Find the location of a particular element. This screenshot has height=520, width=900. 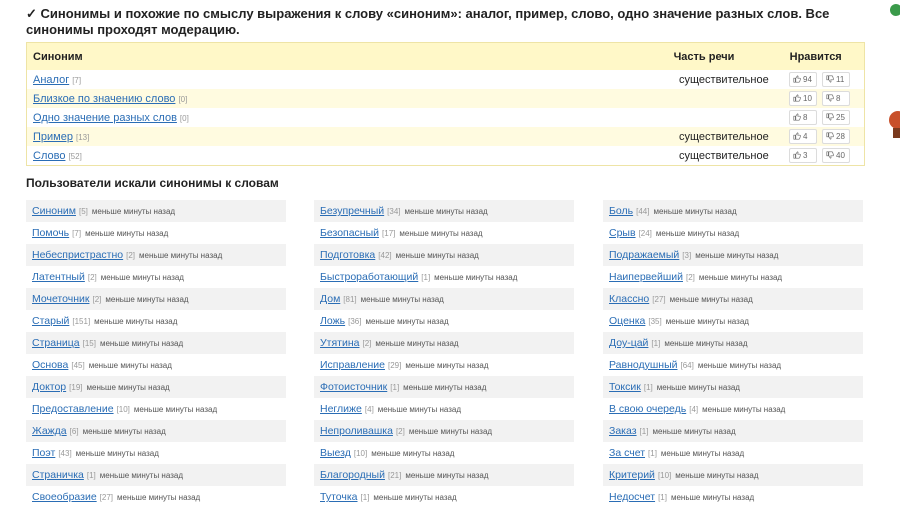

searched-word-count: [27] is located at coordinates (106, 497).